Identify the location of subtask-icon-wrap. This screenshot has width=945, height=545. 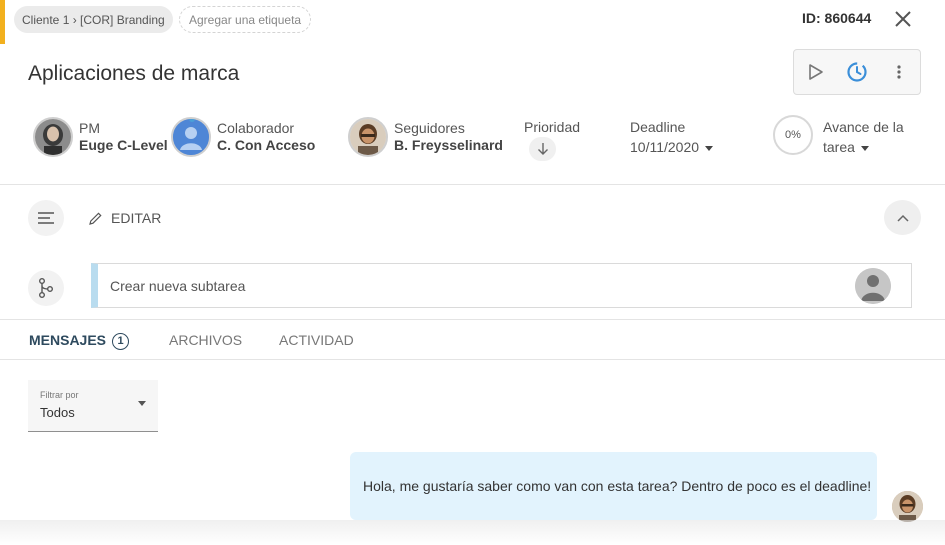
(46, 288).